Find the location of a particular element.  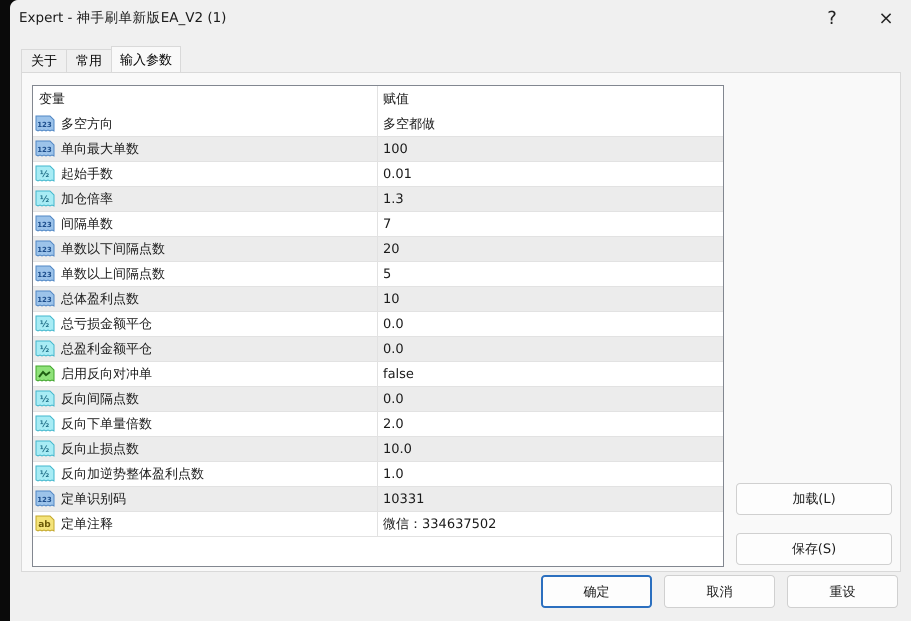

parameter-value: 7 is located at coordinates (550, 224).